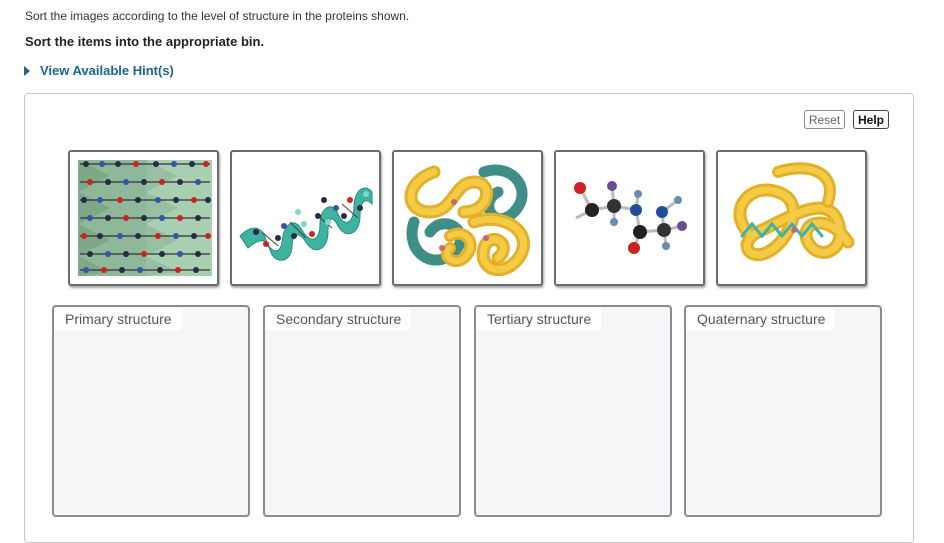 This screenshot has width=944, height=543. I want to click on card-alpha-helix, so click(305, 218).